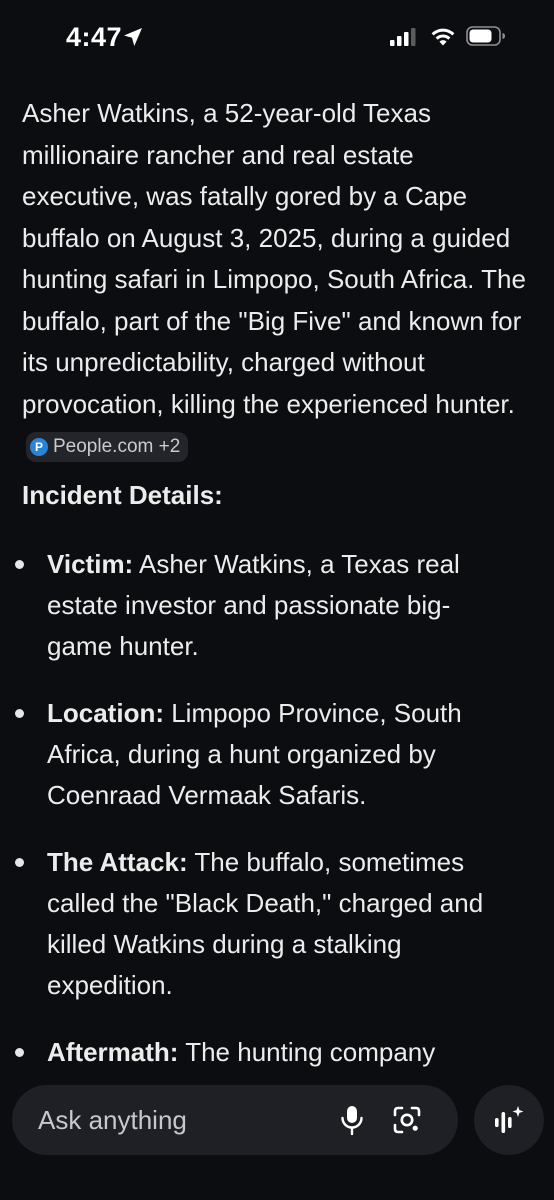 The height and width of the screenshot is (1200, 554). Describe the element at coordinates (443, 37) in the screenshot. I see `wifi-icon` at that location.